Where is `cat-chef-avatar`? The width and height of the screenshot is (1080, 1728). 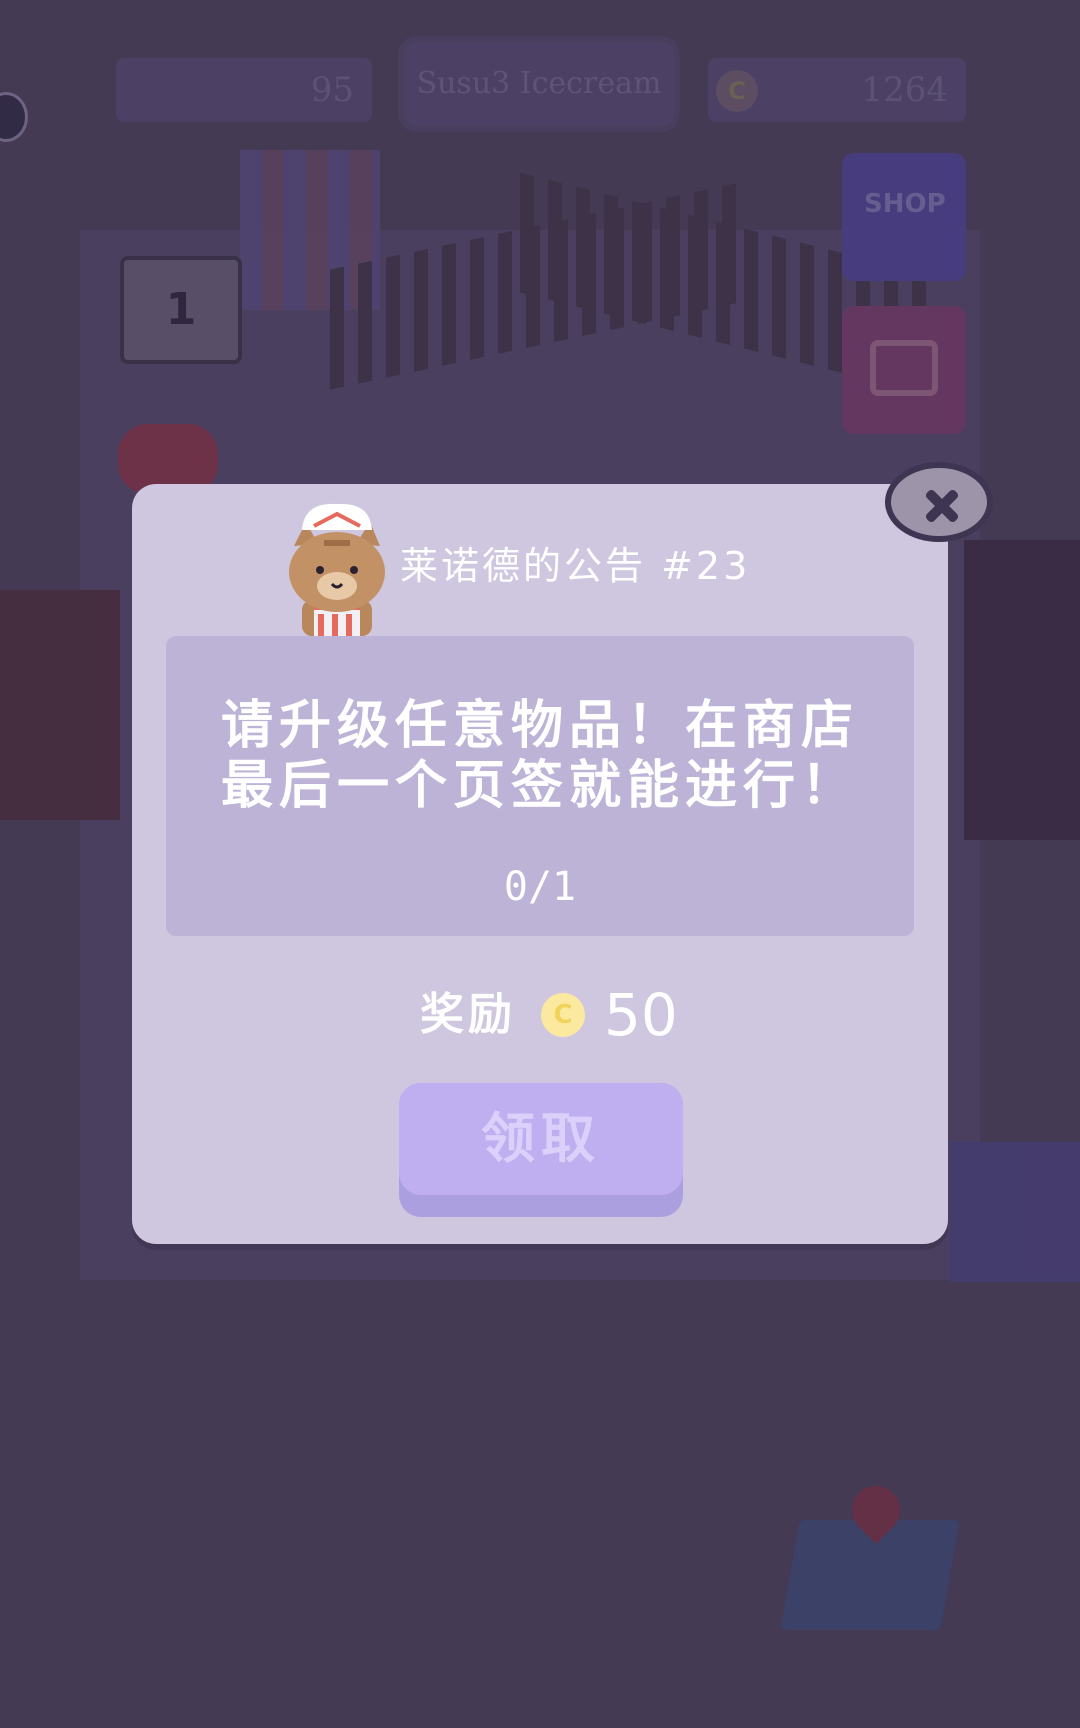
cat-chef-avatar is located at coordinates (337, 569).